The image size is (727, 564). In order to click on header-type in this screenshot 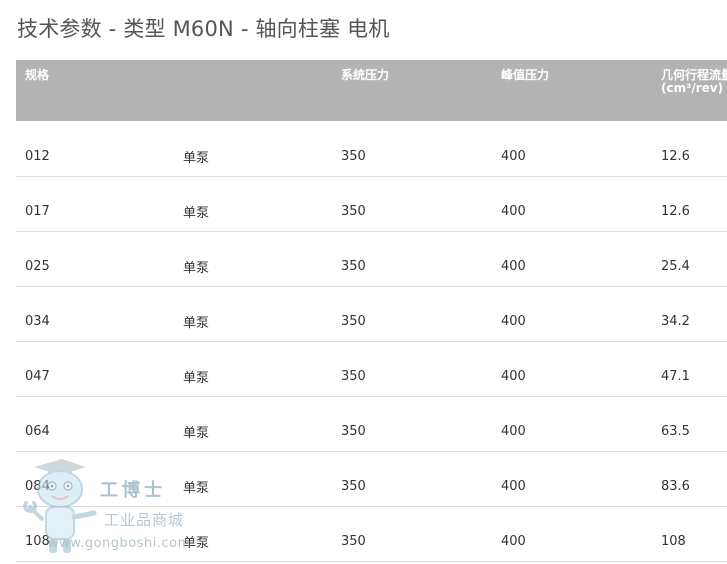, I will do `click(253, 90)`.